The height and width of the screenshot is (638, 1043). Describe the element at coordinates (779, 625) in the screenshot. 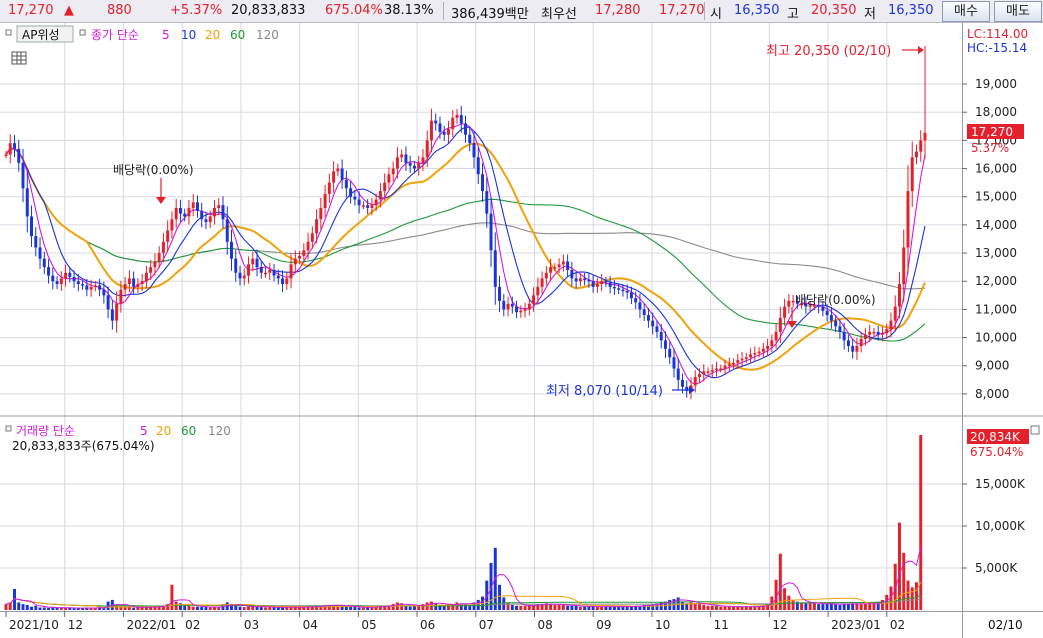

I see `x-axis-label: 12` at that location.